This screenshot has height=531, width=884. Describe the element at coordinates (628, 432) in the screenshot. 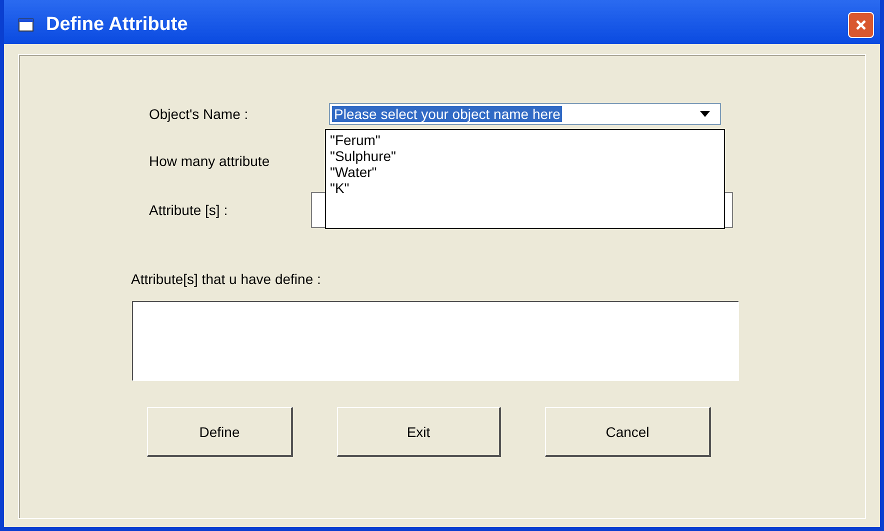

I see `dialog-button: Cancel` at that location.